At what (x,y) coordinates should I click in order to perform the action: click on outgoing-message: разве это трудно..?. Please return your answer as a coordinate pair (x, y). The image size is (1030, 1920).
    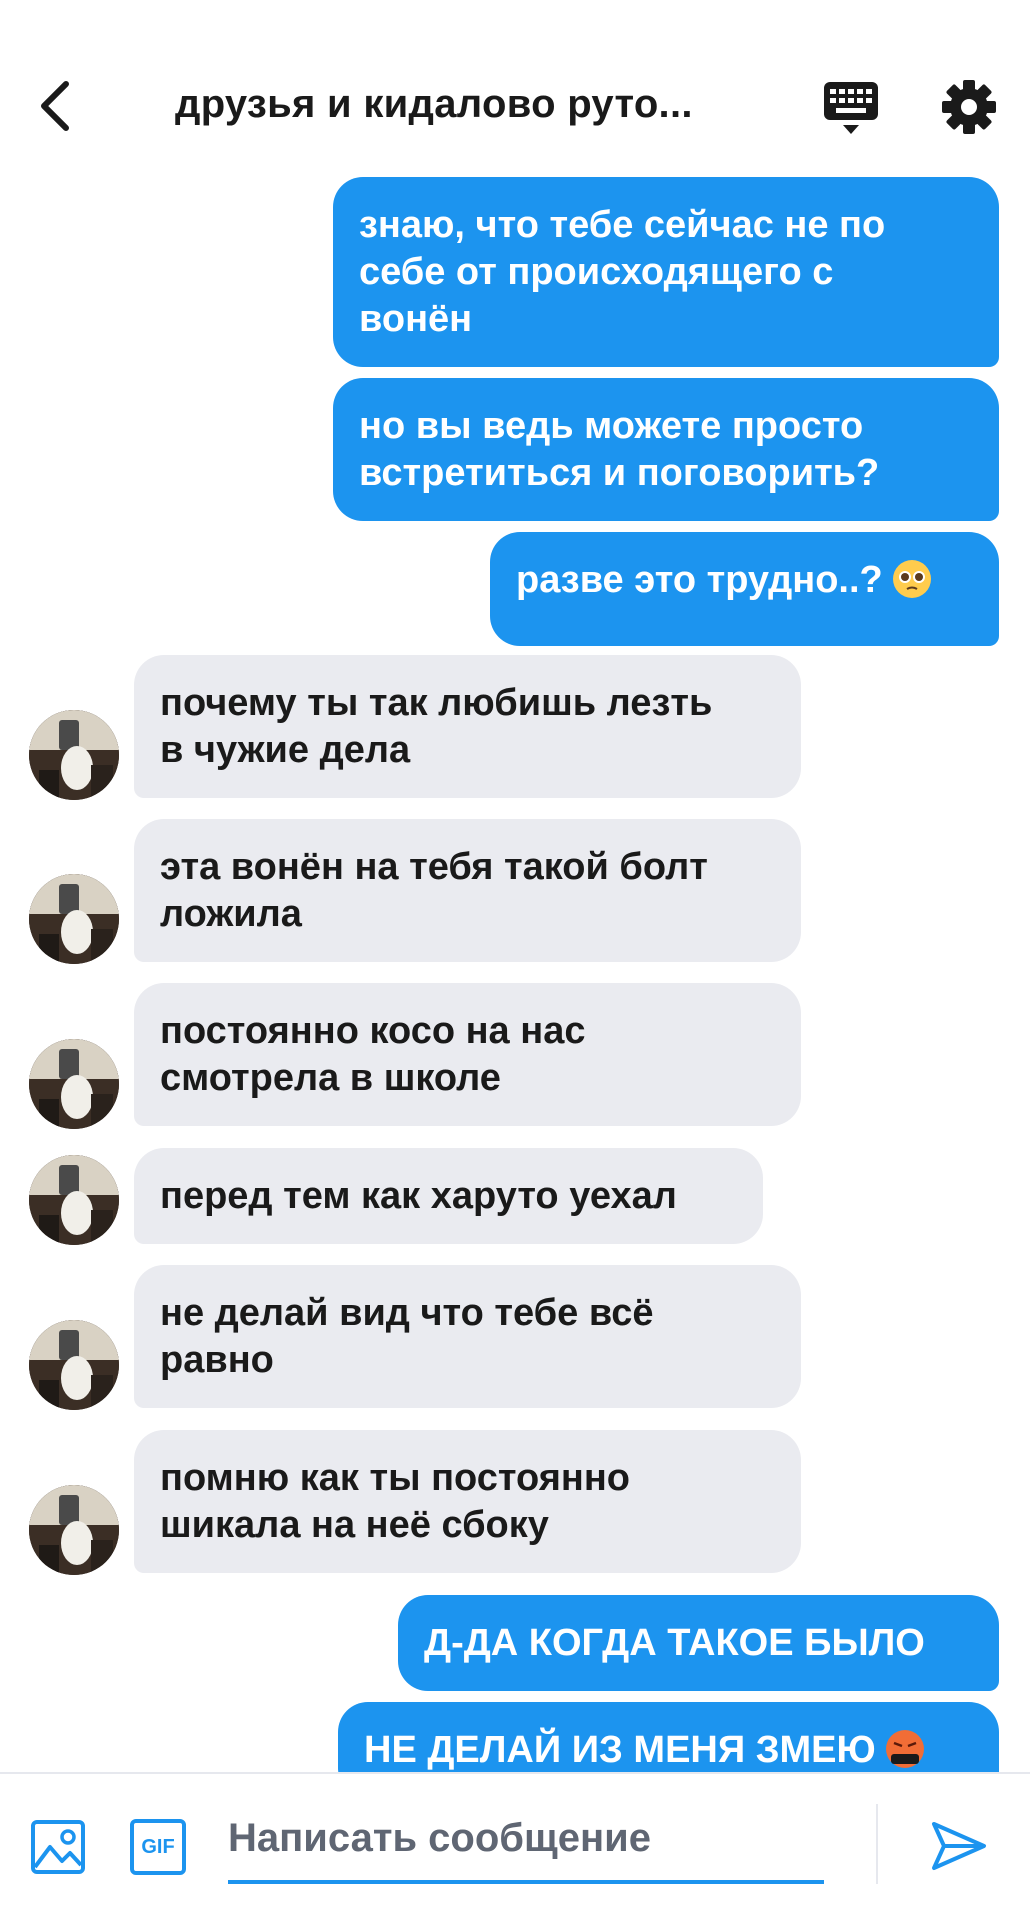
    Looking at the image, I should click on (744, 589).